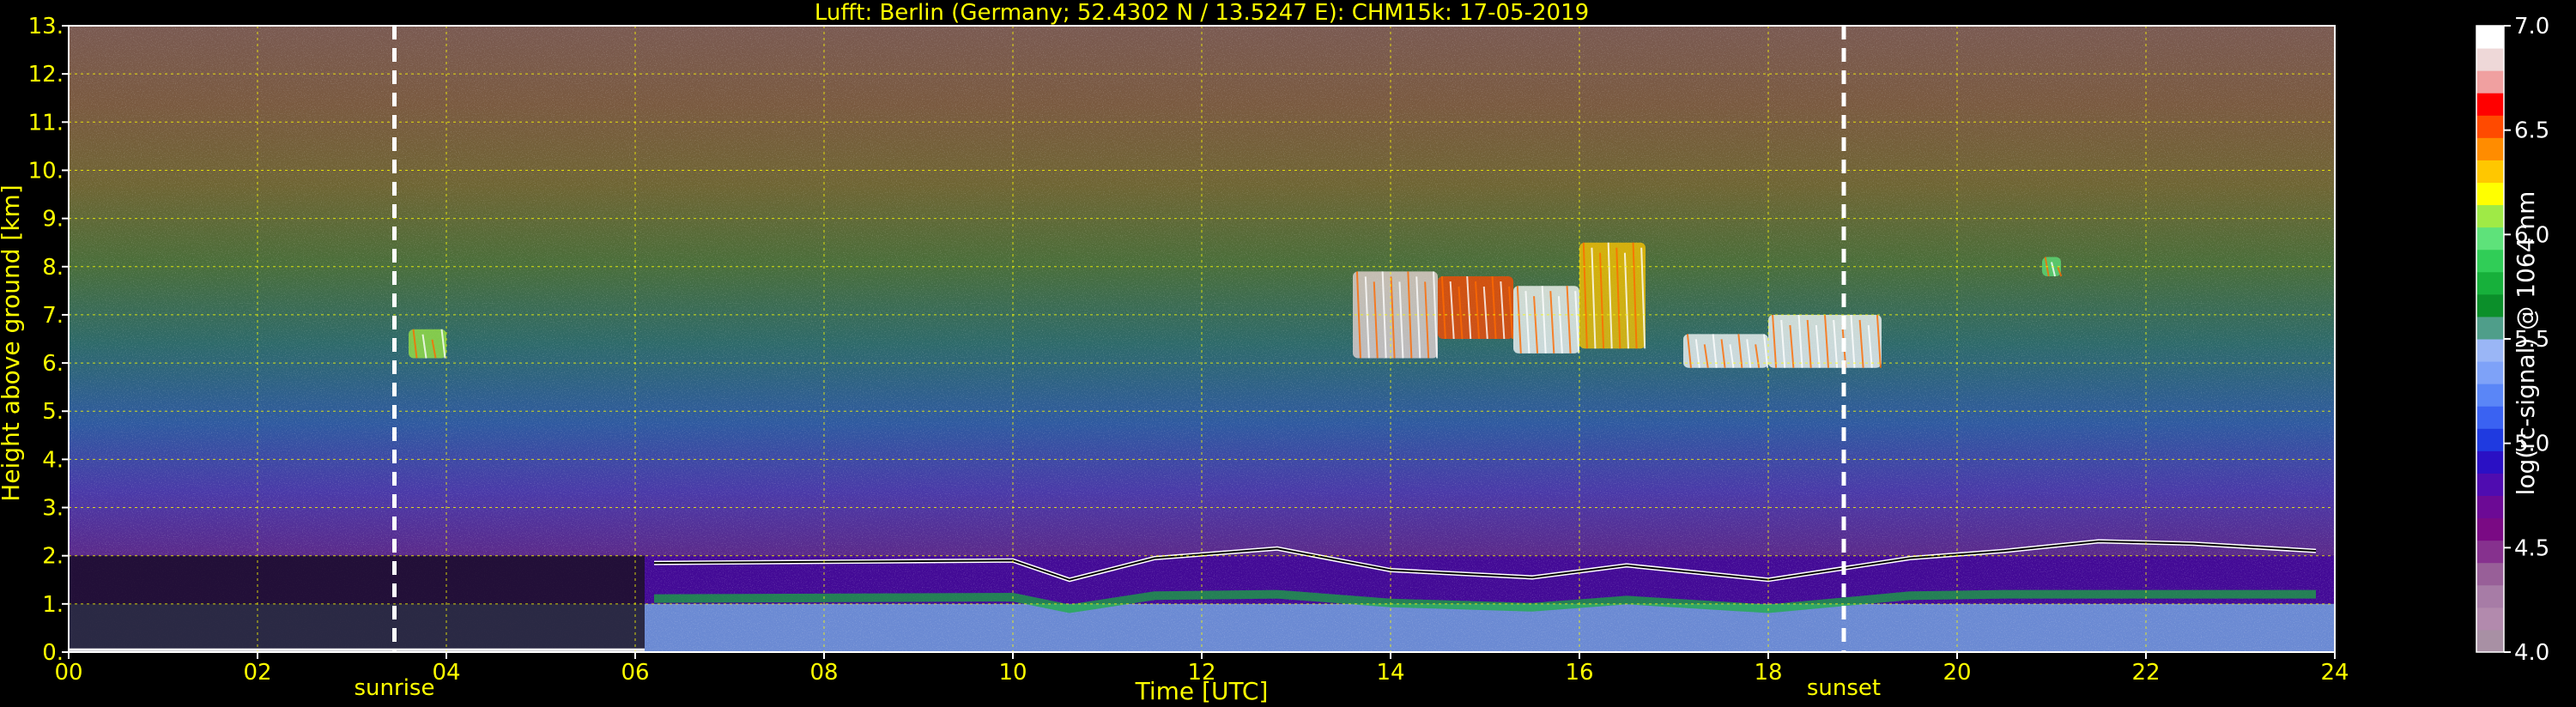 Image resolution: width=2576 pixels, height=707 pixels. What do you see at coordinates (1390, 673) in the screenshot?
I see `x-tick-label: 14` at bounding box center [1390, 673].